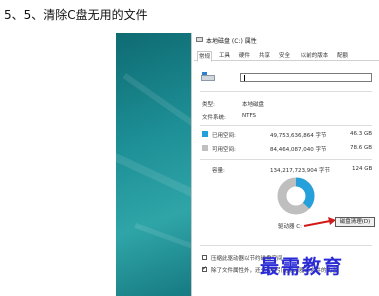 Image resolution: width=379 pixels, height=296 pixels. I want to click on type-label: 类型:, so click(208, 105).